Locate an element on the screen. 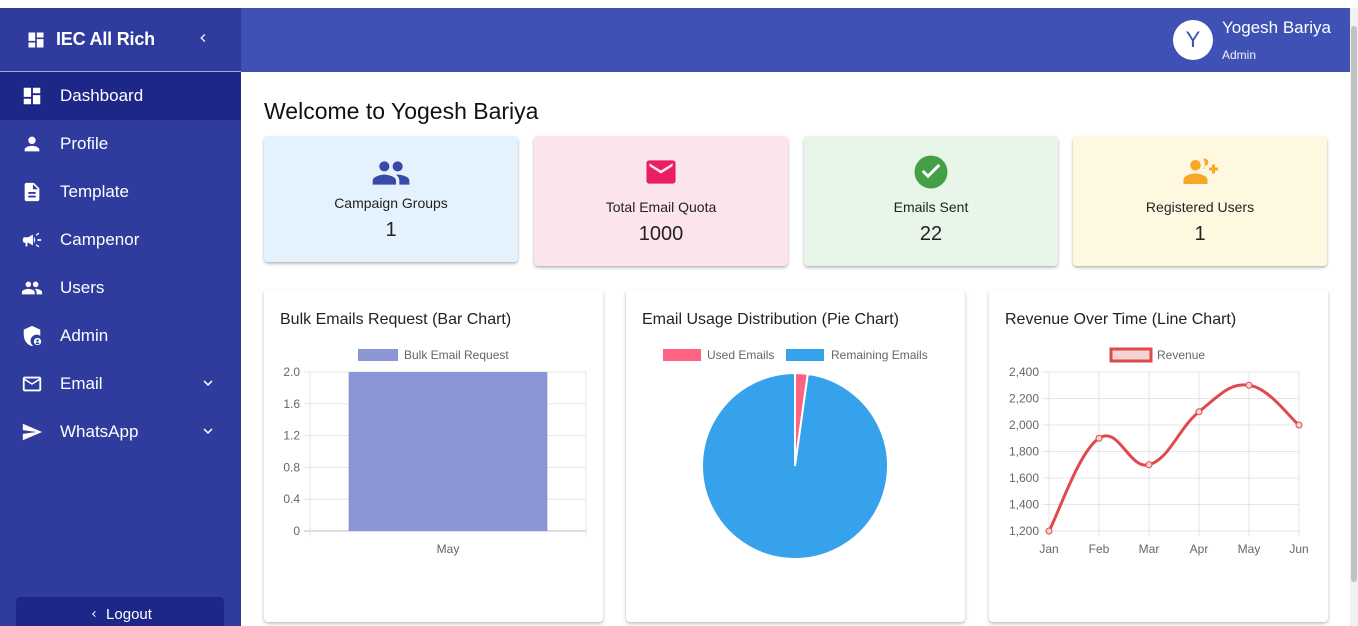 The height and width of the screenshot is (626, 1358). pie-chart: Used Emails Remaining Emails is located at coordinates (795, 454).